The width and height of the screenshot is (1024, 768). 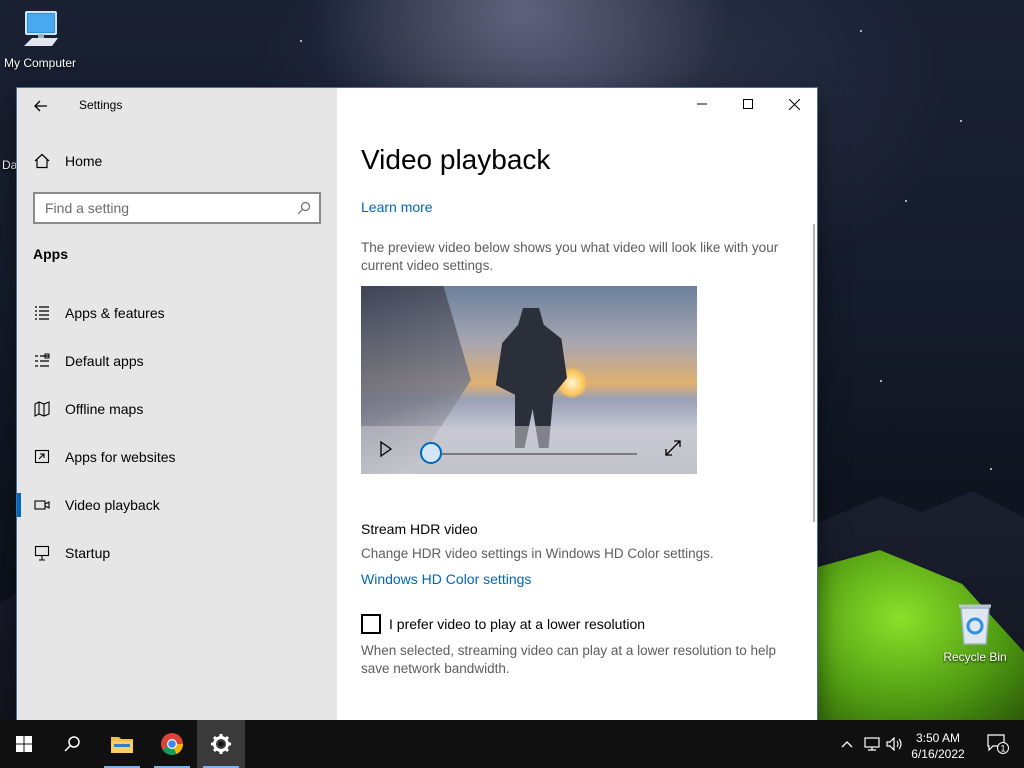 I want to click on back-arrow-icon, so click(x=40, y=106).